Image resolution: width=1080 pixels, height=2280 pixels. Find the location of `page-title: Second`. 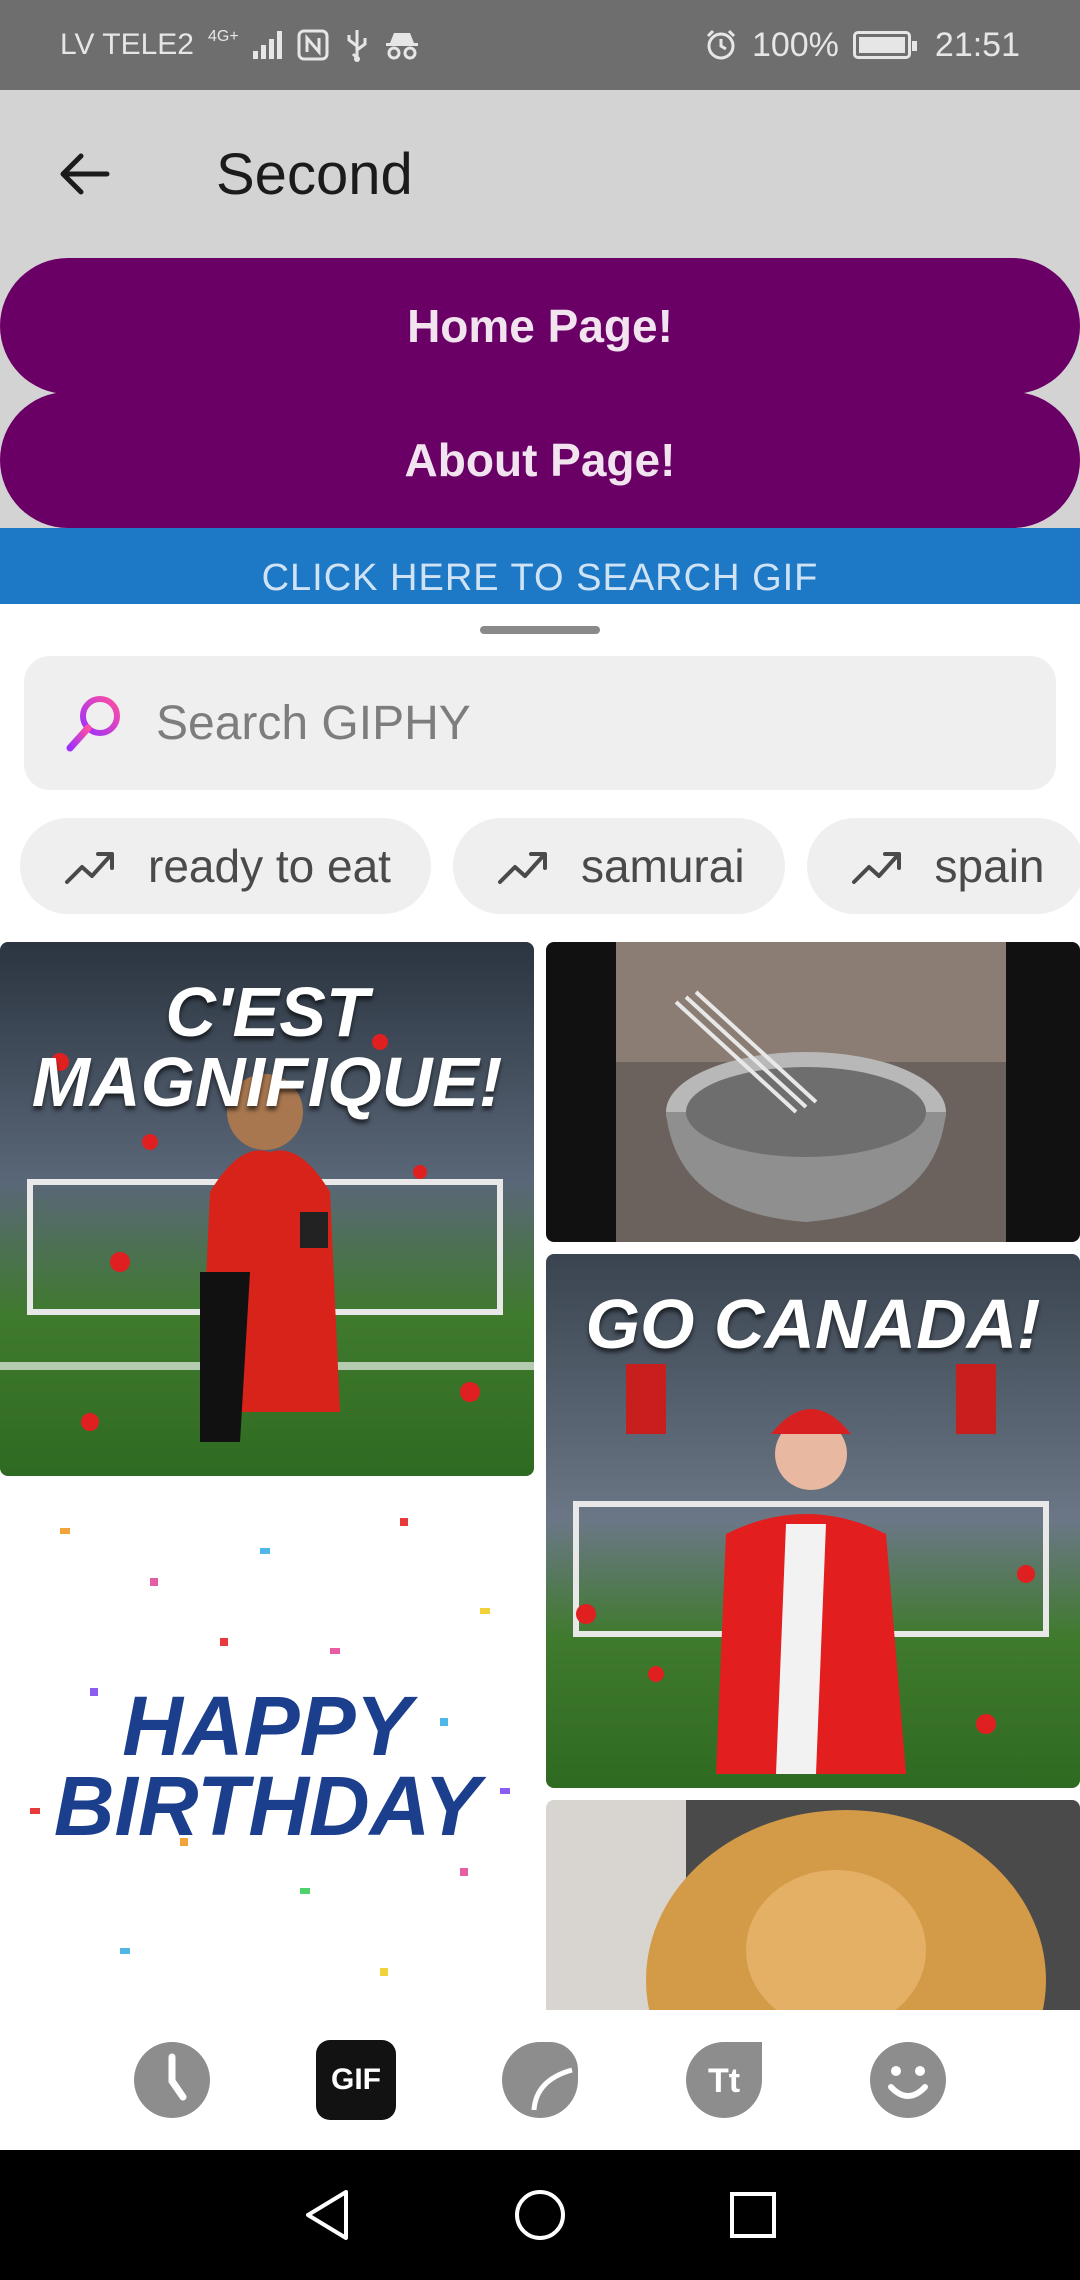

page-title: Second is located at coordinates (314, 174).